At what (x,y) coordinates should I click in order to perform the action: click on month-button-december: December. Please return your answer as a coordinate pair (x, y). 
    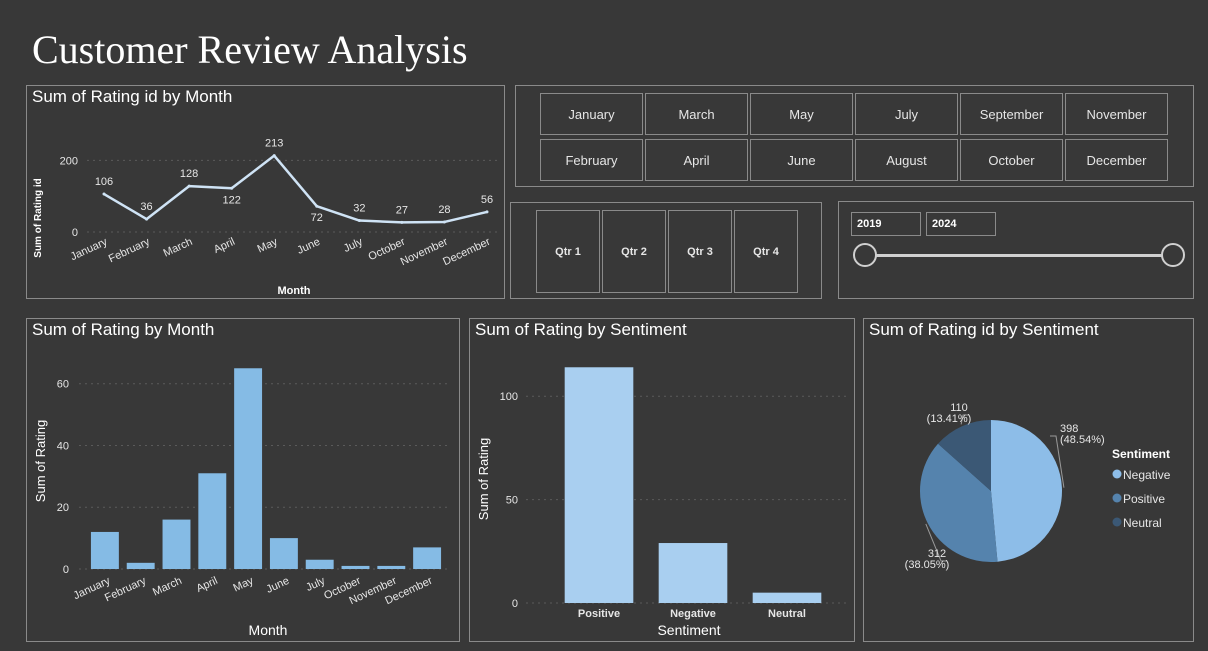
    Looking at the image, I should click on (1116, 160).